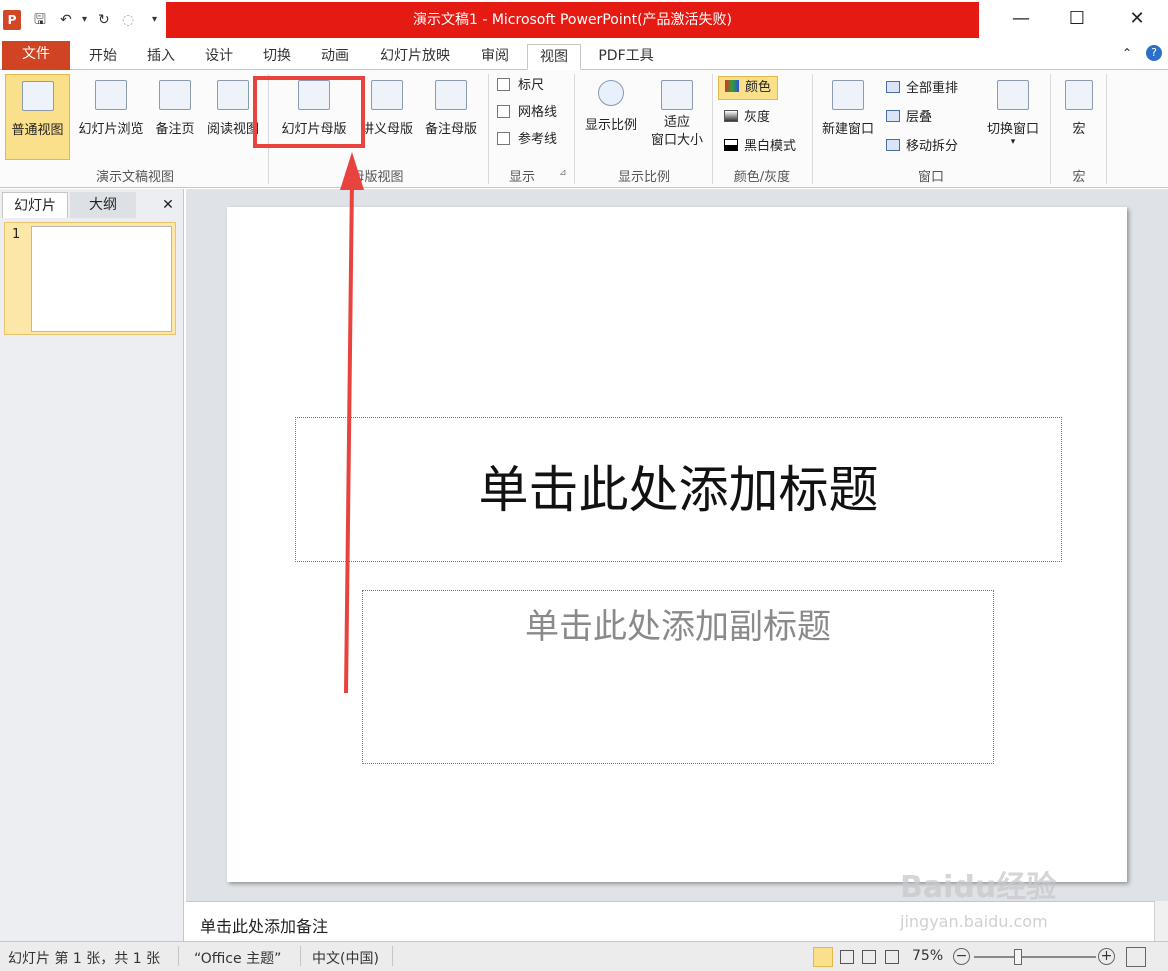 This screenshot has width=1168, height=971. Describe the element at coordinates (611, 93) in the screenshot. I see `magnifier-icon` at that location.